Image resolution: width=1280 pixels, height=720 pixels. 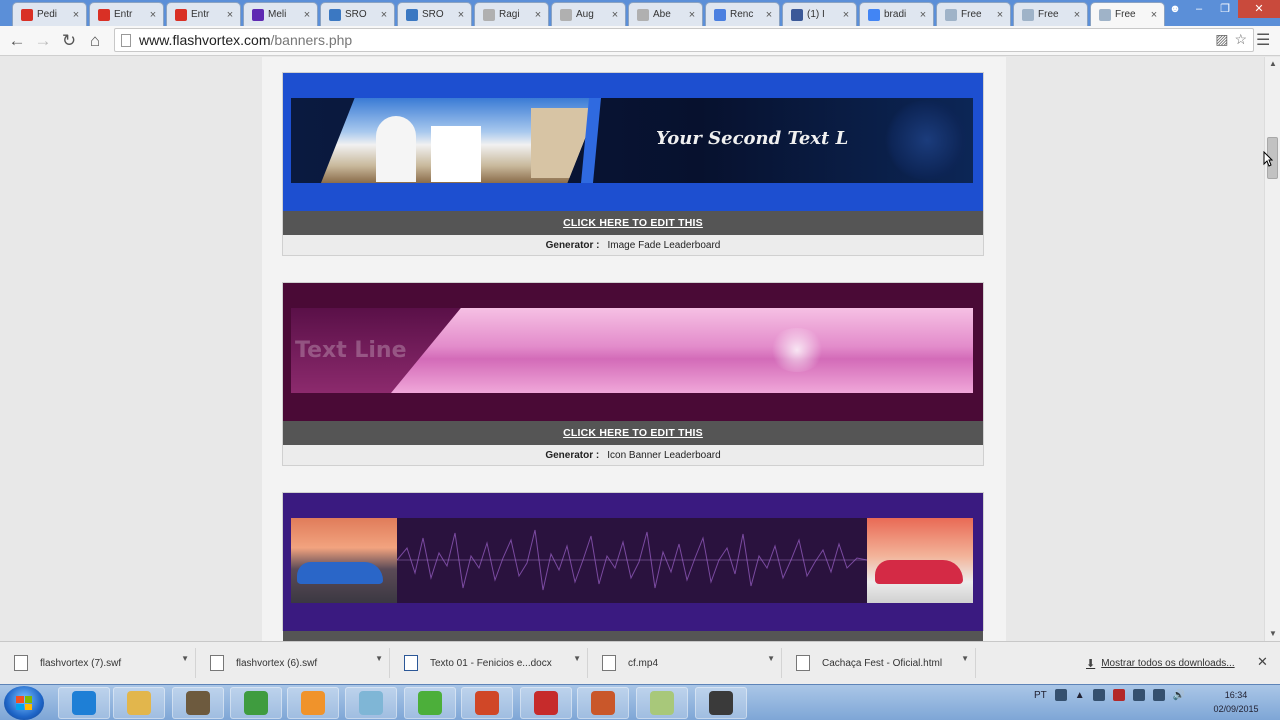 What do you see at coordinates (1060, 695) in the screenshot?
I see `keyboard-icon` at bounding box center [1060, 695].